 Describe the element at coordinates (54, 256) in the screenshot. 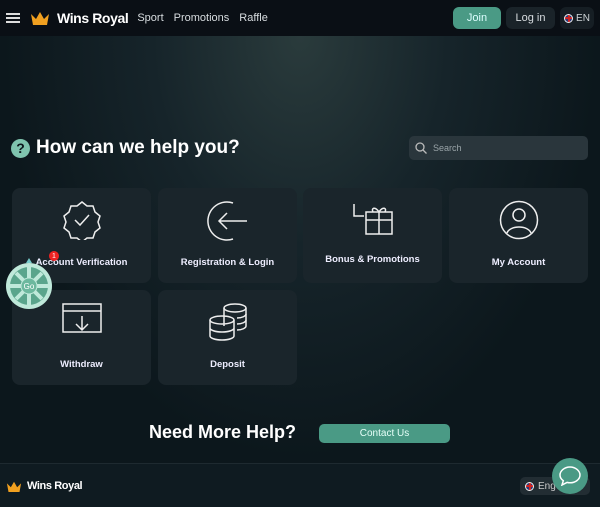

I see `notification-badge: 1` at that location.